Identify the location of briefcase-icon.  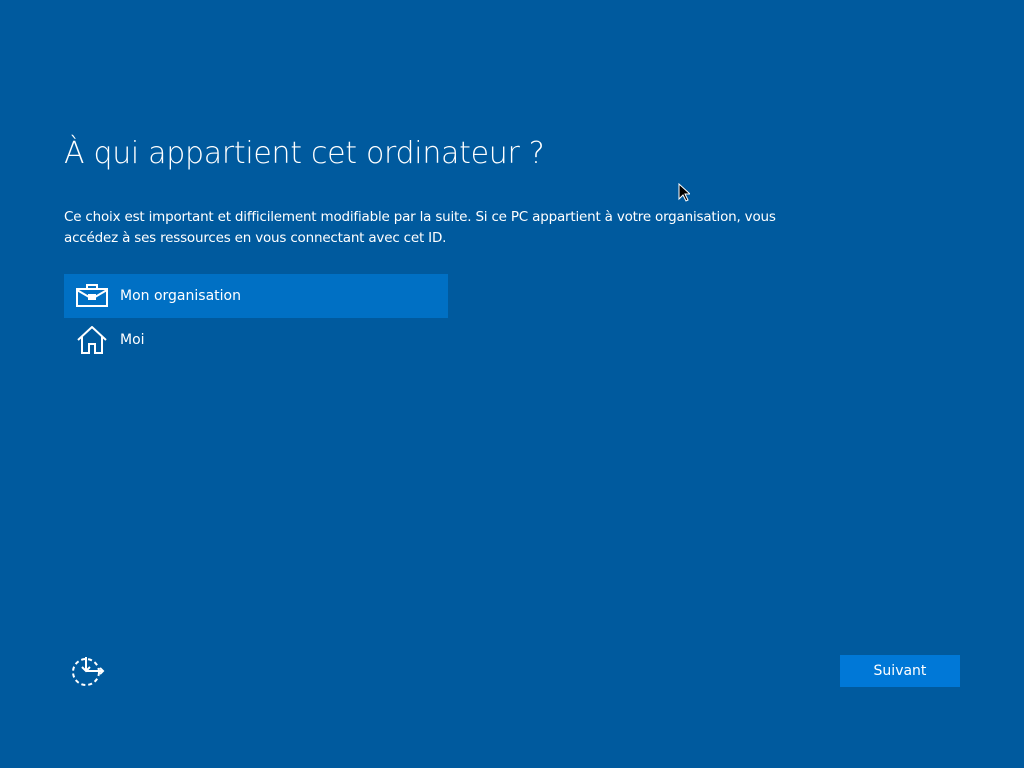
(92, 296).